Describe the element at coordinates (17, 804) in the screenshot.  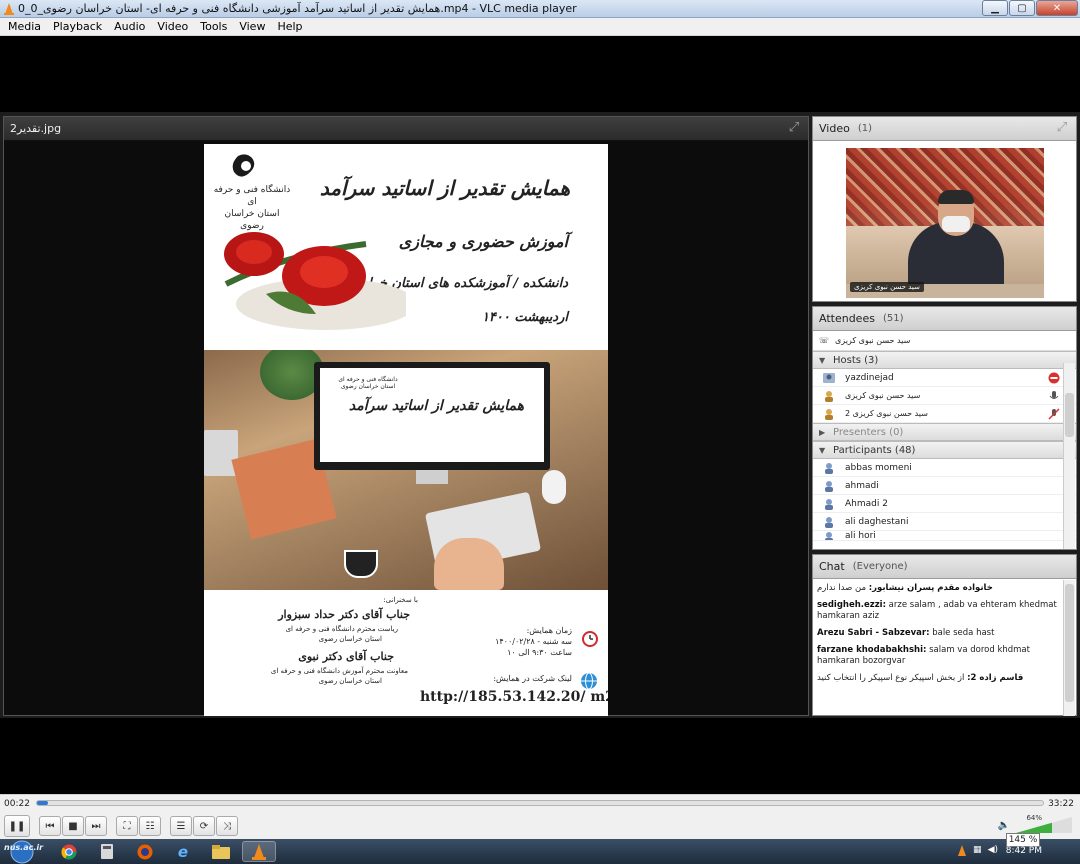
I see `current-time: 00:22` at that location.